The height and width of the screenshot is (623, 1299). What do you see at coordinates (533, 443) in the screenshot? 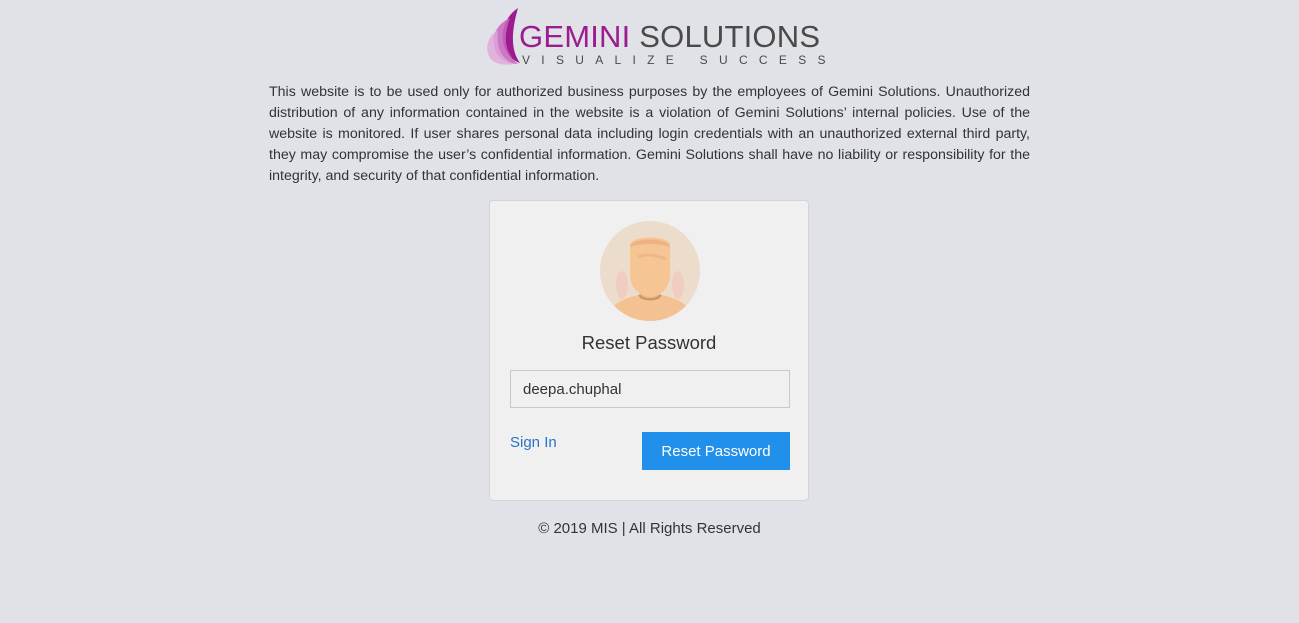
I see `sign-in-link: Sign In` at bounding box center [533, 443].